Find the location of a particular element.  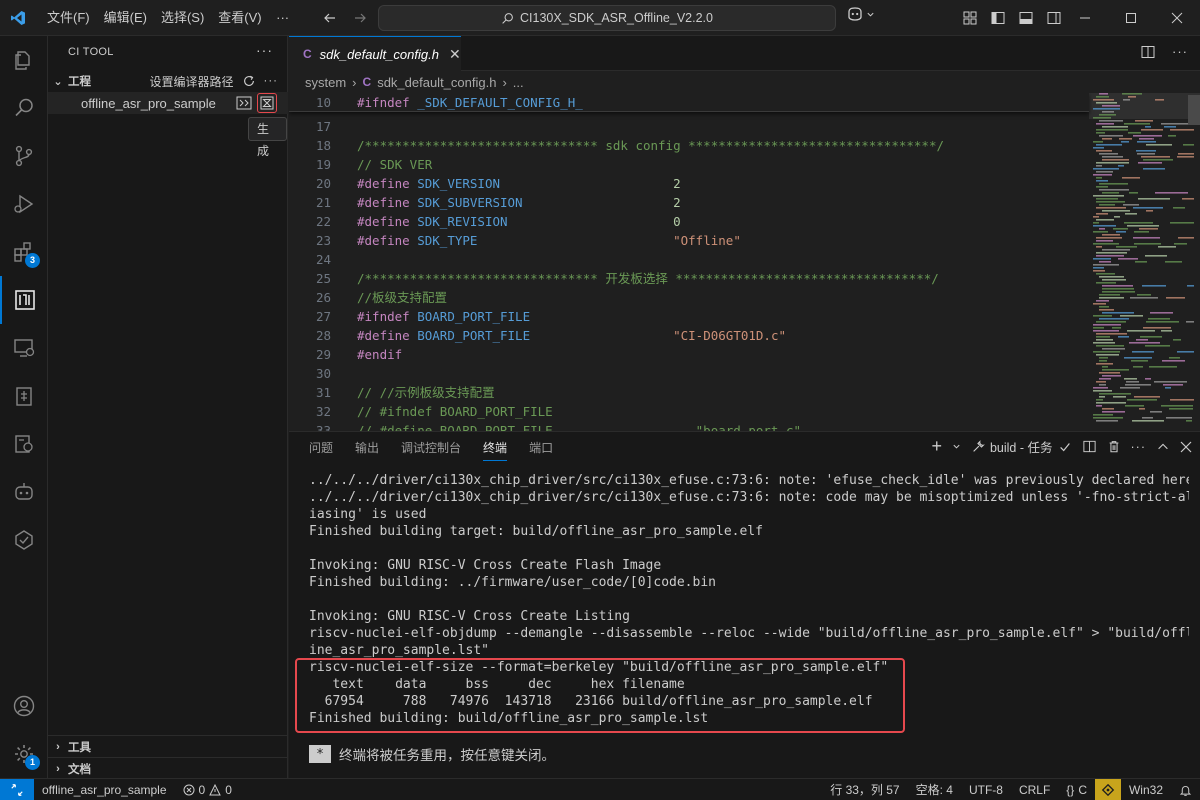

tab-output: 输出 is located at coordinates (367, 448).